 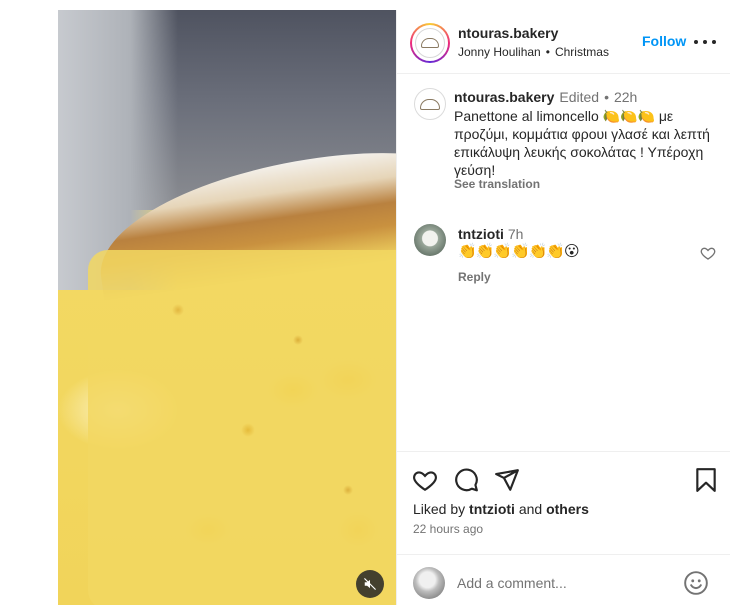 What do you see at coordinates (515, 234) in the screenshot?
I see `comment-age: 7h` at bounding box center [515, 234].